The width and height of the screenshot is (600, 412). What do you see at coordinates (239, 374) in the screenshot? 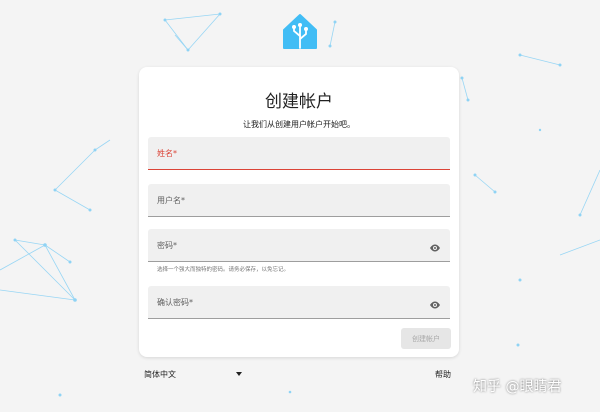
I see `caret-down-icon` at bounding box center [239, 374].